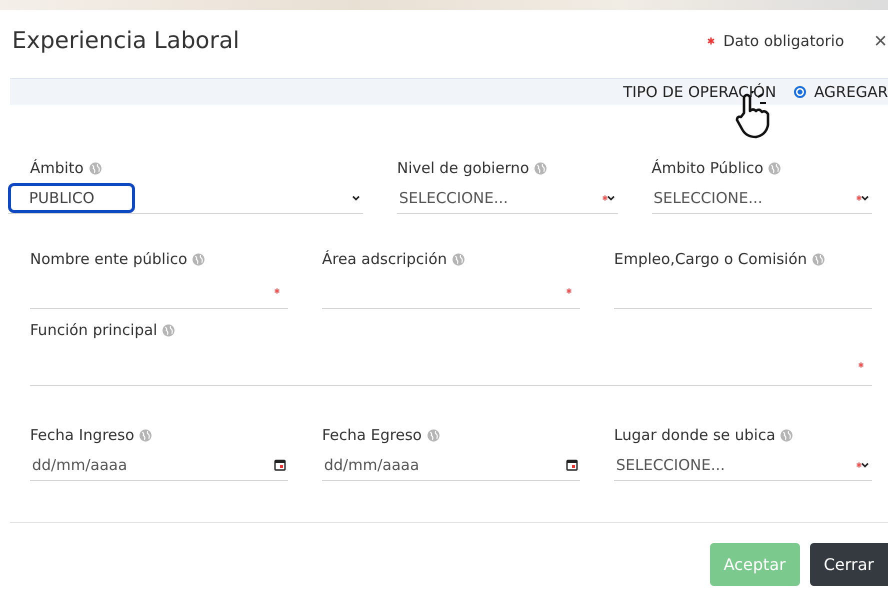 This screenshot has height=589, width=888. Describe the element at coordinates (372, 435) in the screenshot. I see `field-label: Fecha Egreso` at that location.